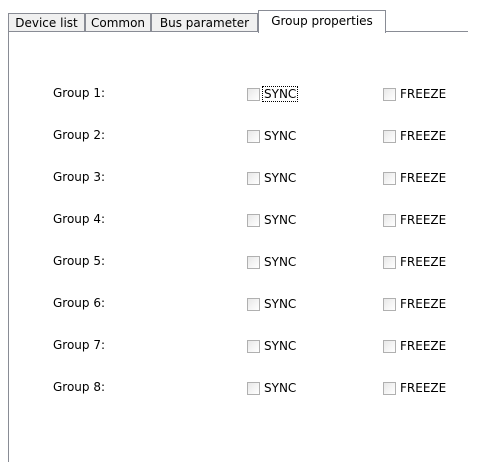 The height and width of the screenshot is (462, 480). What do you see at coordinates (79, 93) in the screenshot?
I see `group-label: Group 1:` at bounding box center [79, 93].